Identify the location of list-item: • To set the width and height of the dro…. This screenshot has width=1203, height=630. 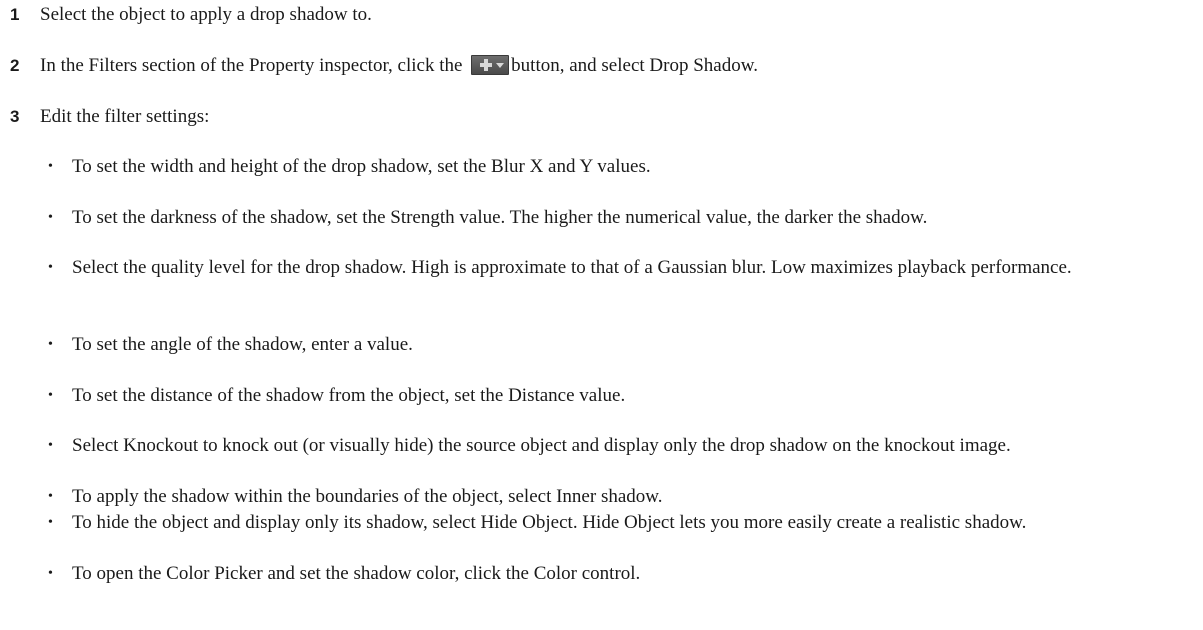
(623, 167).